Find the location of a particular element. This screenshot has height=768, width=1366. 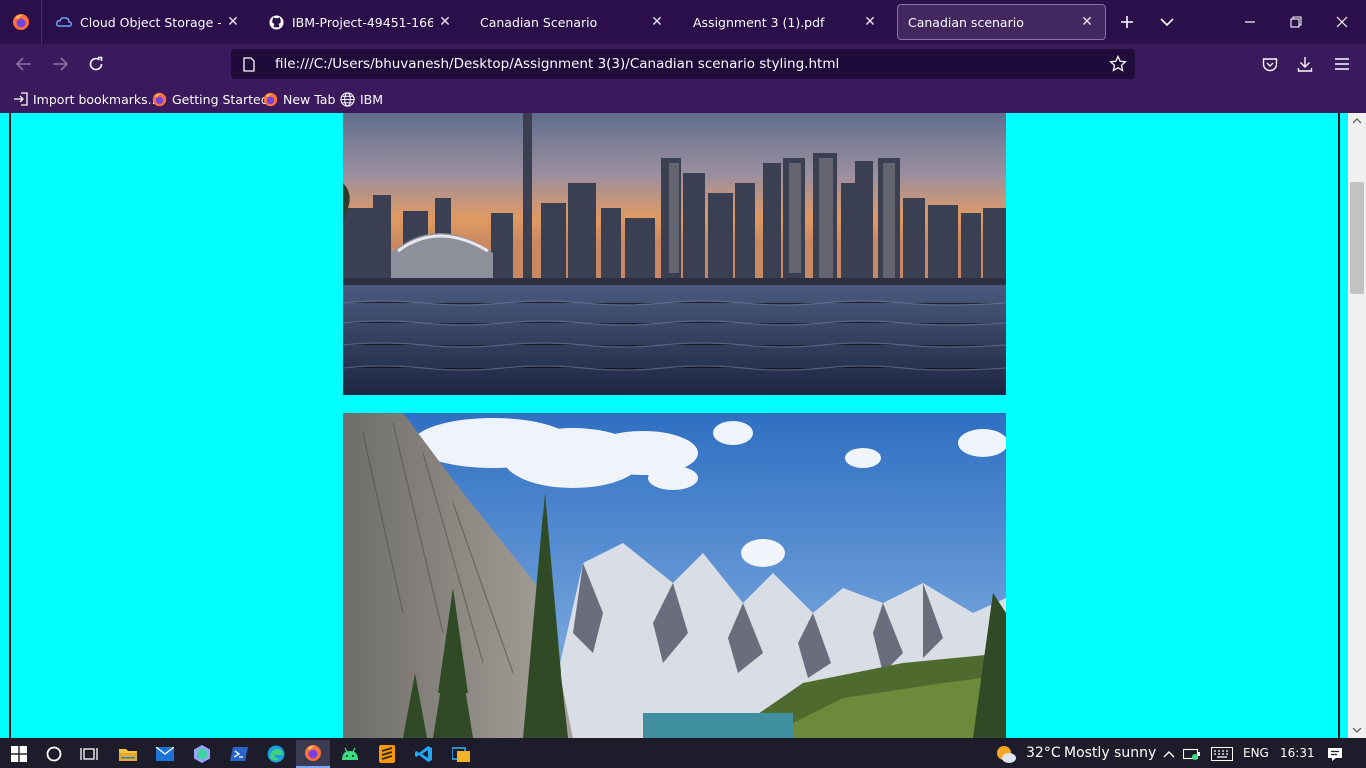

battery-charging-icon is located at coordinates (1191, 754).